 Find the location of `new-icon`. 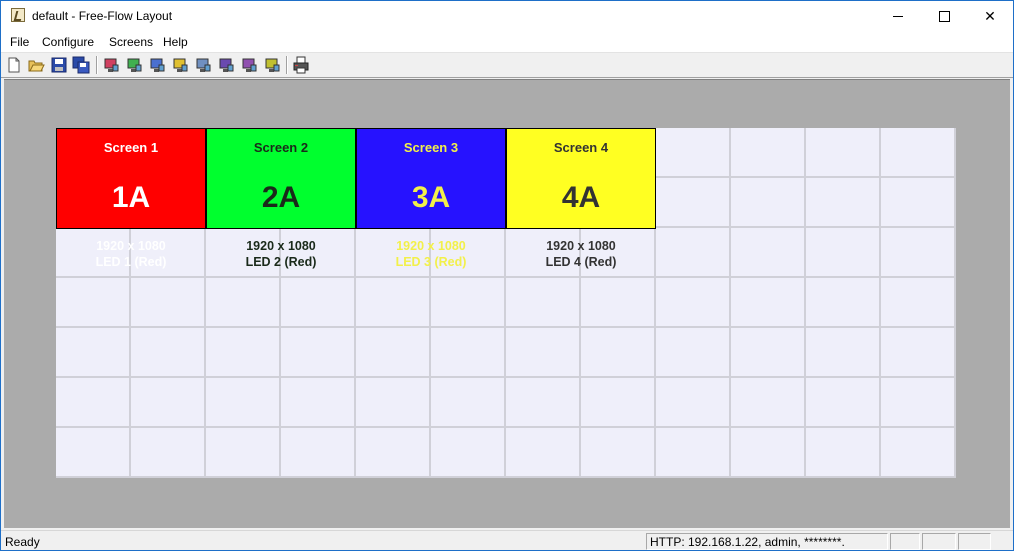

new-icon is located at coordinates (14, 65).